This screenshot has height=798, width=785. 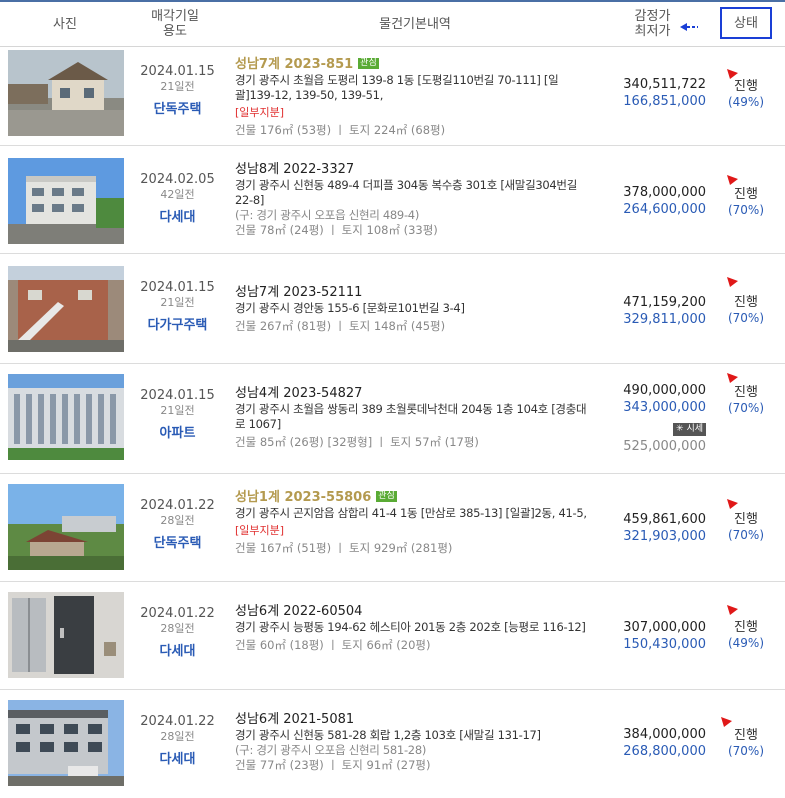 I want to click on case-number: 성남6계 2021-5081, so click(x=415, y=720).